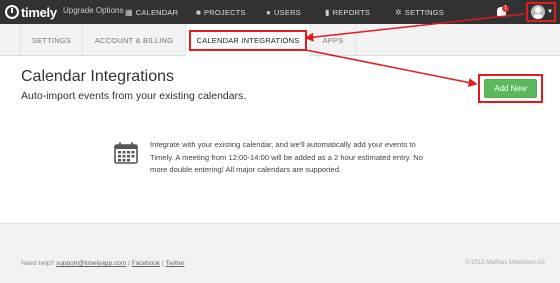 Image resolution: width=560 pixels, height=283 pixels. What do you see at coordinates (134, 40) in the screenshot?
I see `tab-account-billing: ACCOUNT & BILLING` at bounding box center [134, 40].